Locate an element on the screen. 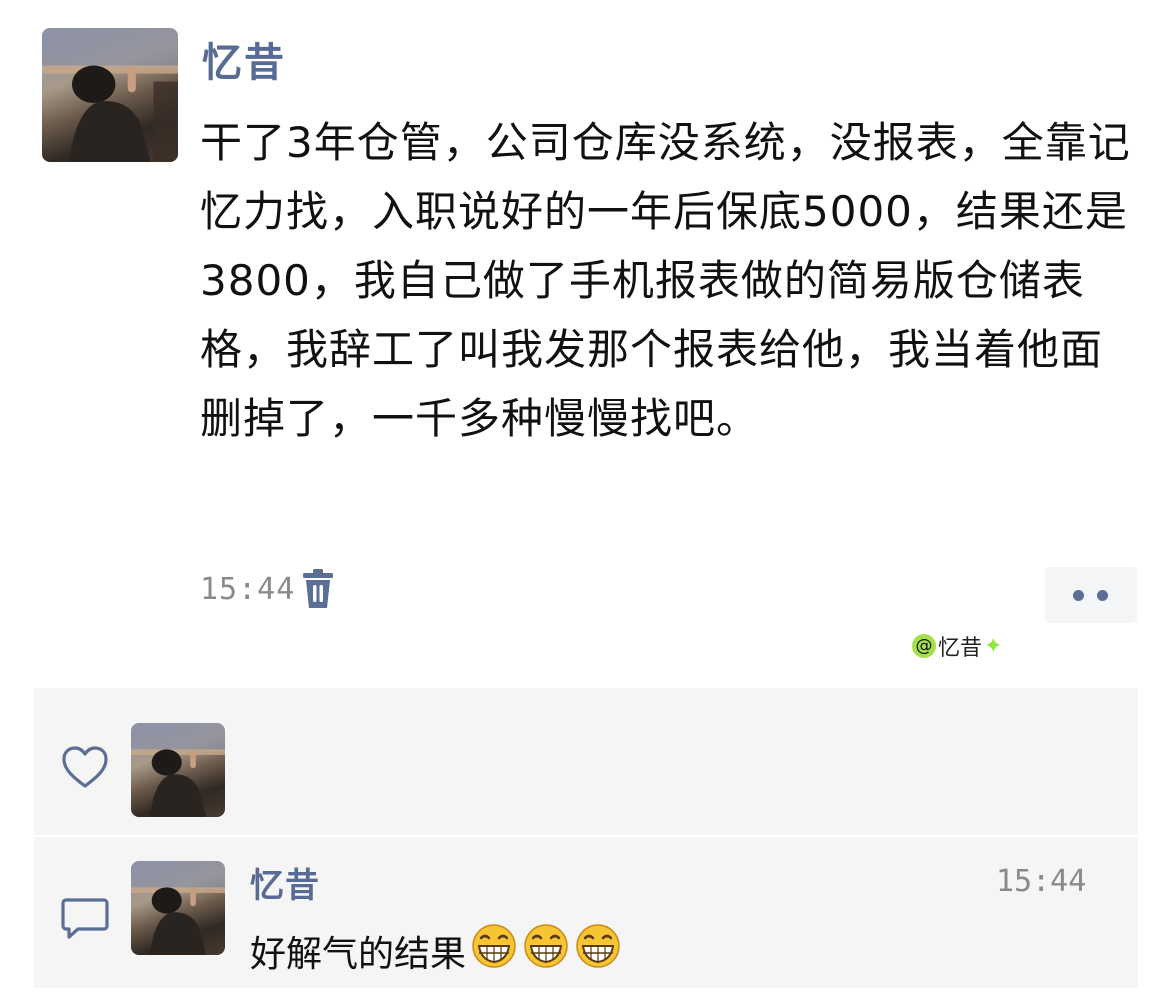  more-dots-icon is located at coordinates (1091, 595).